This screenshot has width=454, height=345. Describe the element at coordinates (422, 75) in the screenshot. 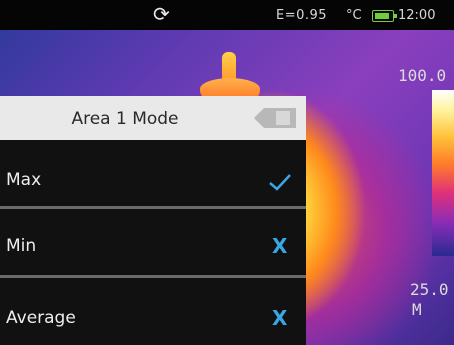

I see `scale-max-label: 100.0` at that location.